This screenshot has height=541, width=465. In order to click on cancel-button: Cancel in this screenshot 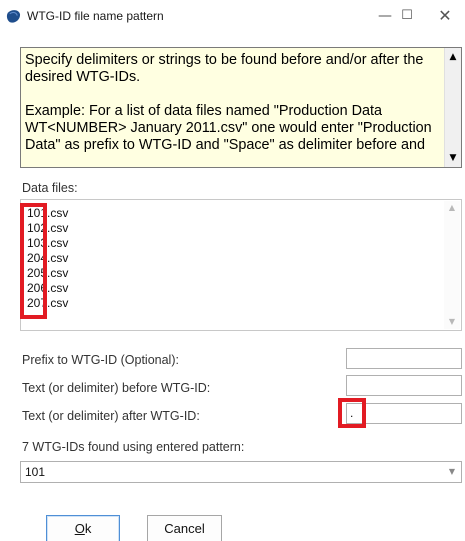, I will do `click(184, 528)`.